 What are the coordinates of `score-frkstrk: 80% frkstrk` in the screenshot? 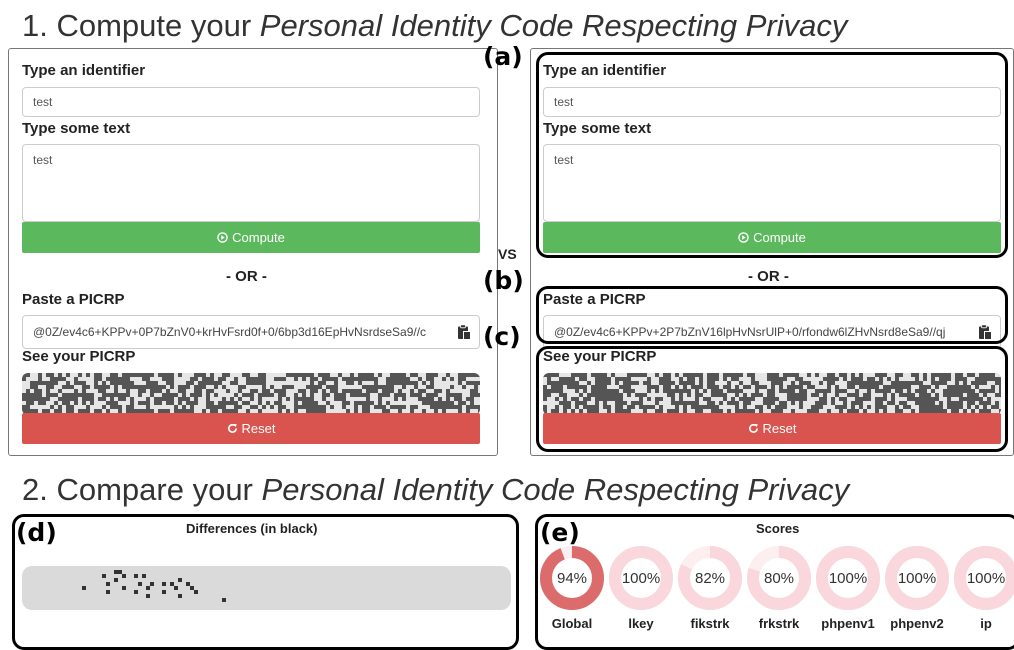 It's located at (779, 588).